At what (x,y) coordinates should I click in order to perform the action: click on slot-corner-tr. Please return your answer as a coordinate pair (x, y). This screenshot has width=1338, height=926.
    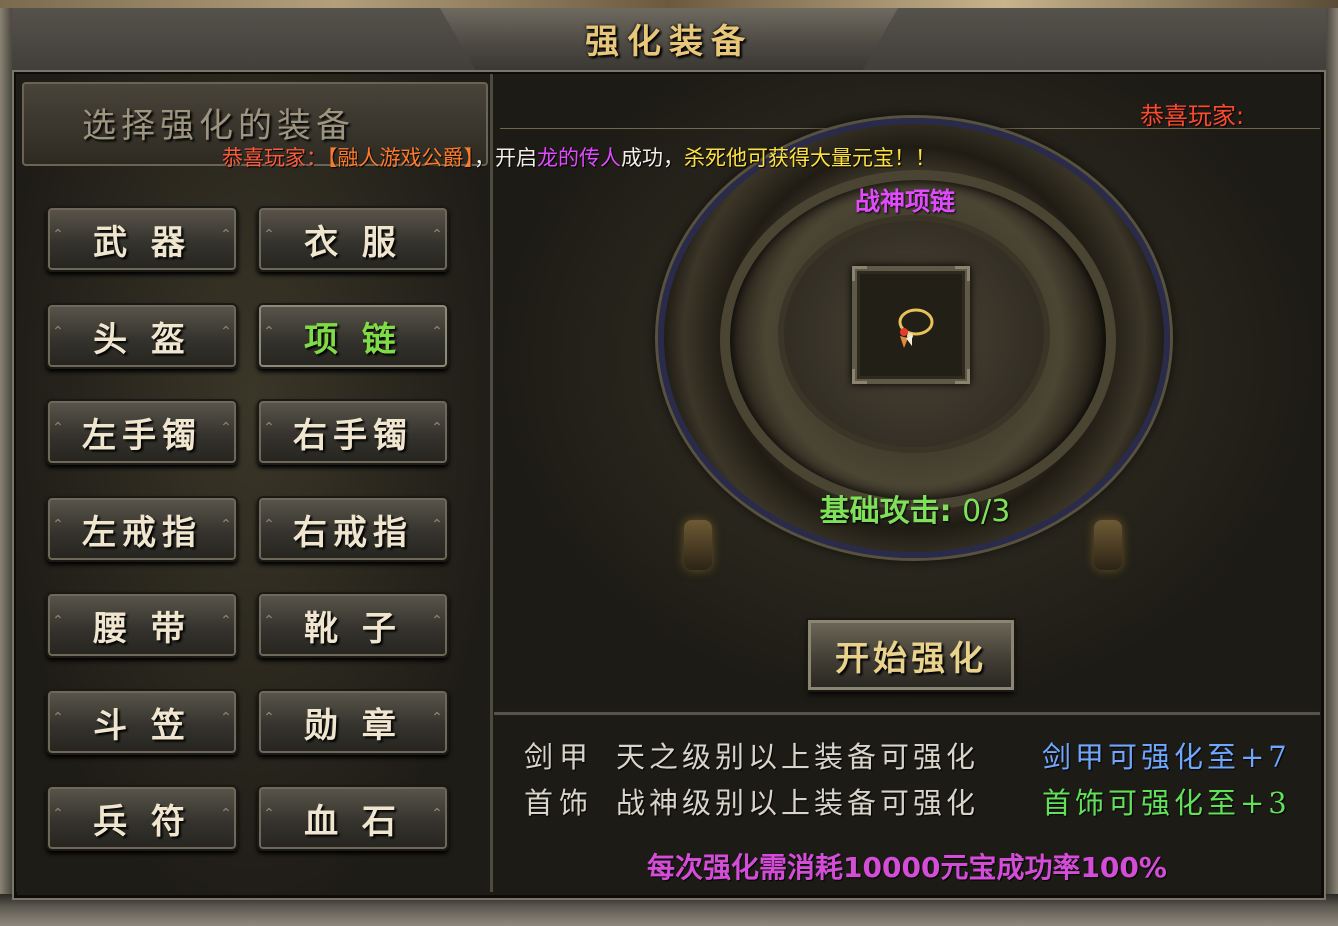
    Looking at the image, I should click on (962, 273).